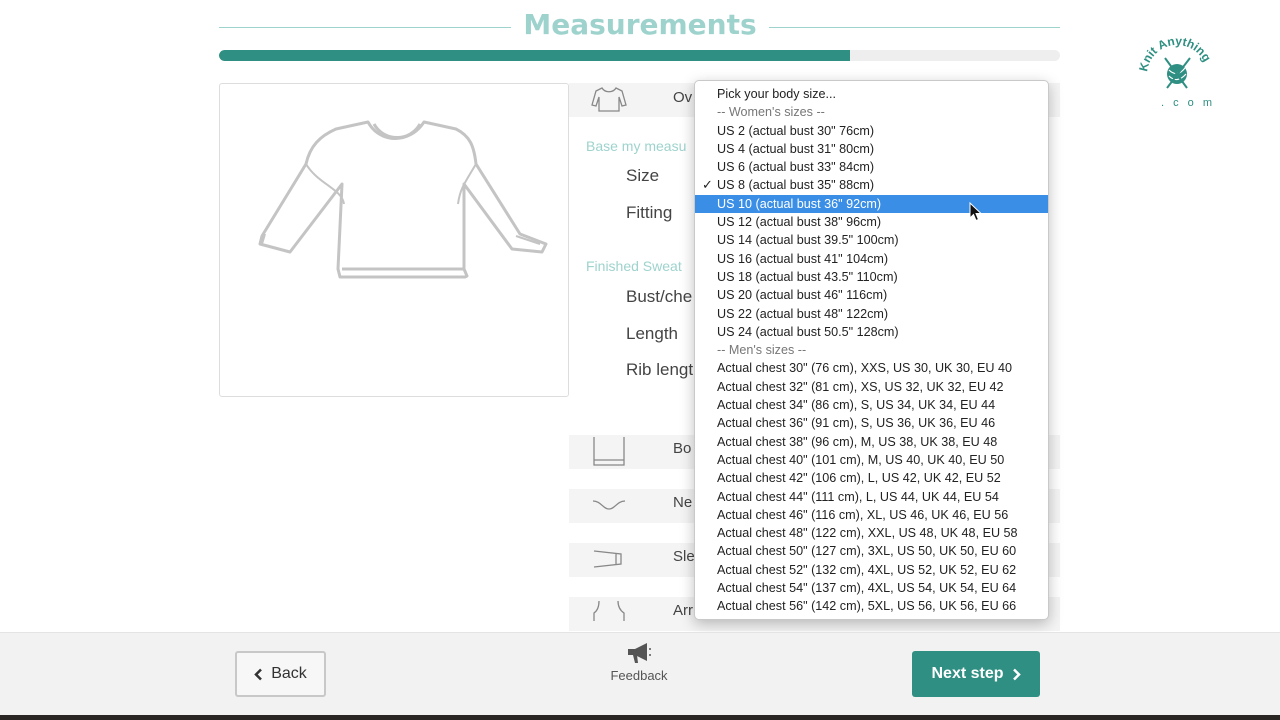 The image size is (1280, 720). Describe the element at coordinates (609, 99) in the screenshot. I see `sweater-icon` at that location.